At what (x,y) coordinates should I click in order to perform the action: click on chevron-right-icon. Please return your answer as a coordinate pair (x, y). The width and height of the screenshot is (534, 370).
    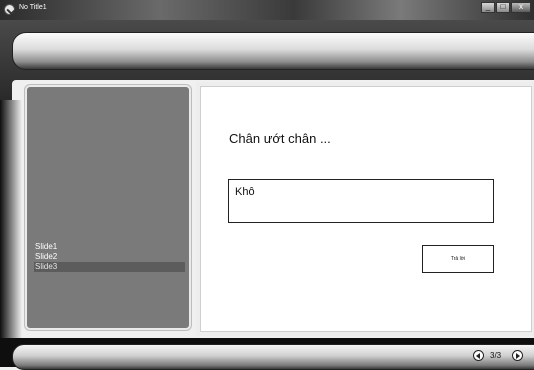
    Looking at the image, I should click on (517, 355).